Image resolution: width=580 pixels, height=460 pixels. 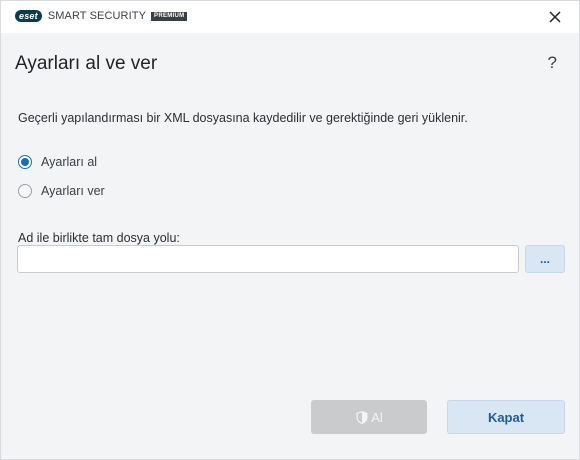 I want to click on eset-logo: eset, so click(x=28, y=16).